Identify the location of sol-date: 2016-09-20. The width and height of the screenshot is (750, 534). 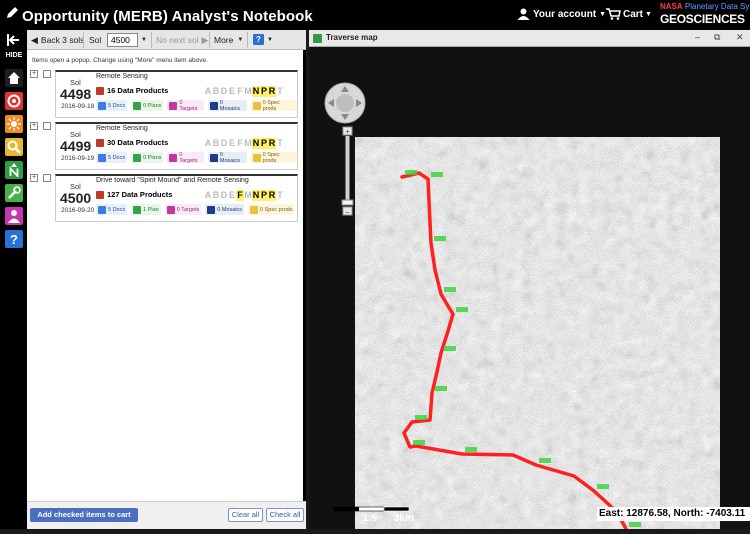
(78, 210).